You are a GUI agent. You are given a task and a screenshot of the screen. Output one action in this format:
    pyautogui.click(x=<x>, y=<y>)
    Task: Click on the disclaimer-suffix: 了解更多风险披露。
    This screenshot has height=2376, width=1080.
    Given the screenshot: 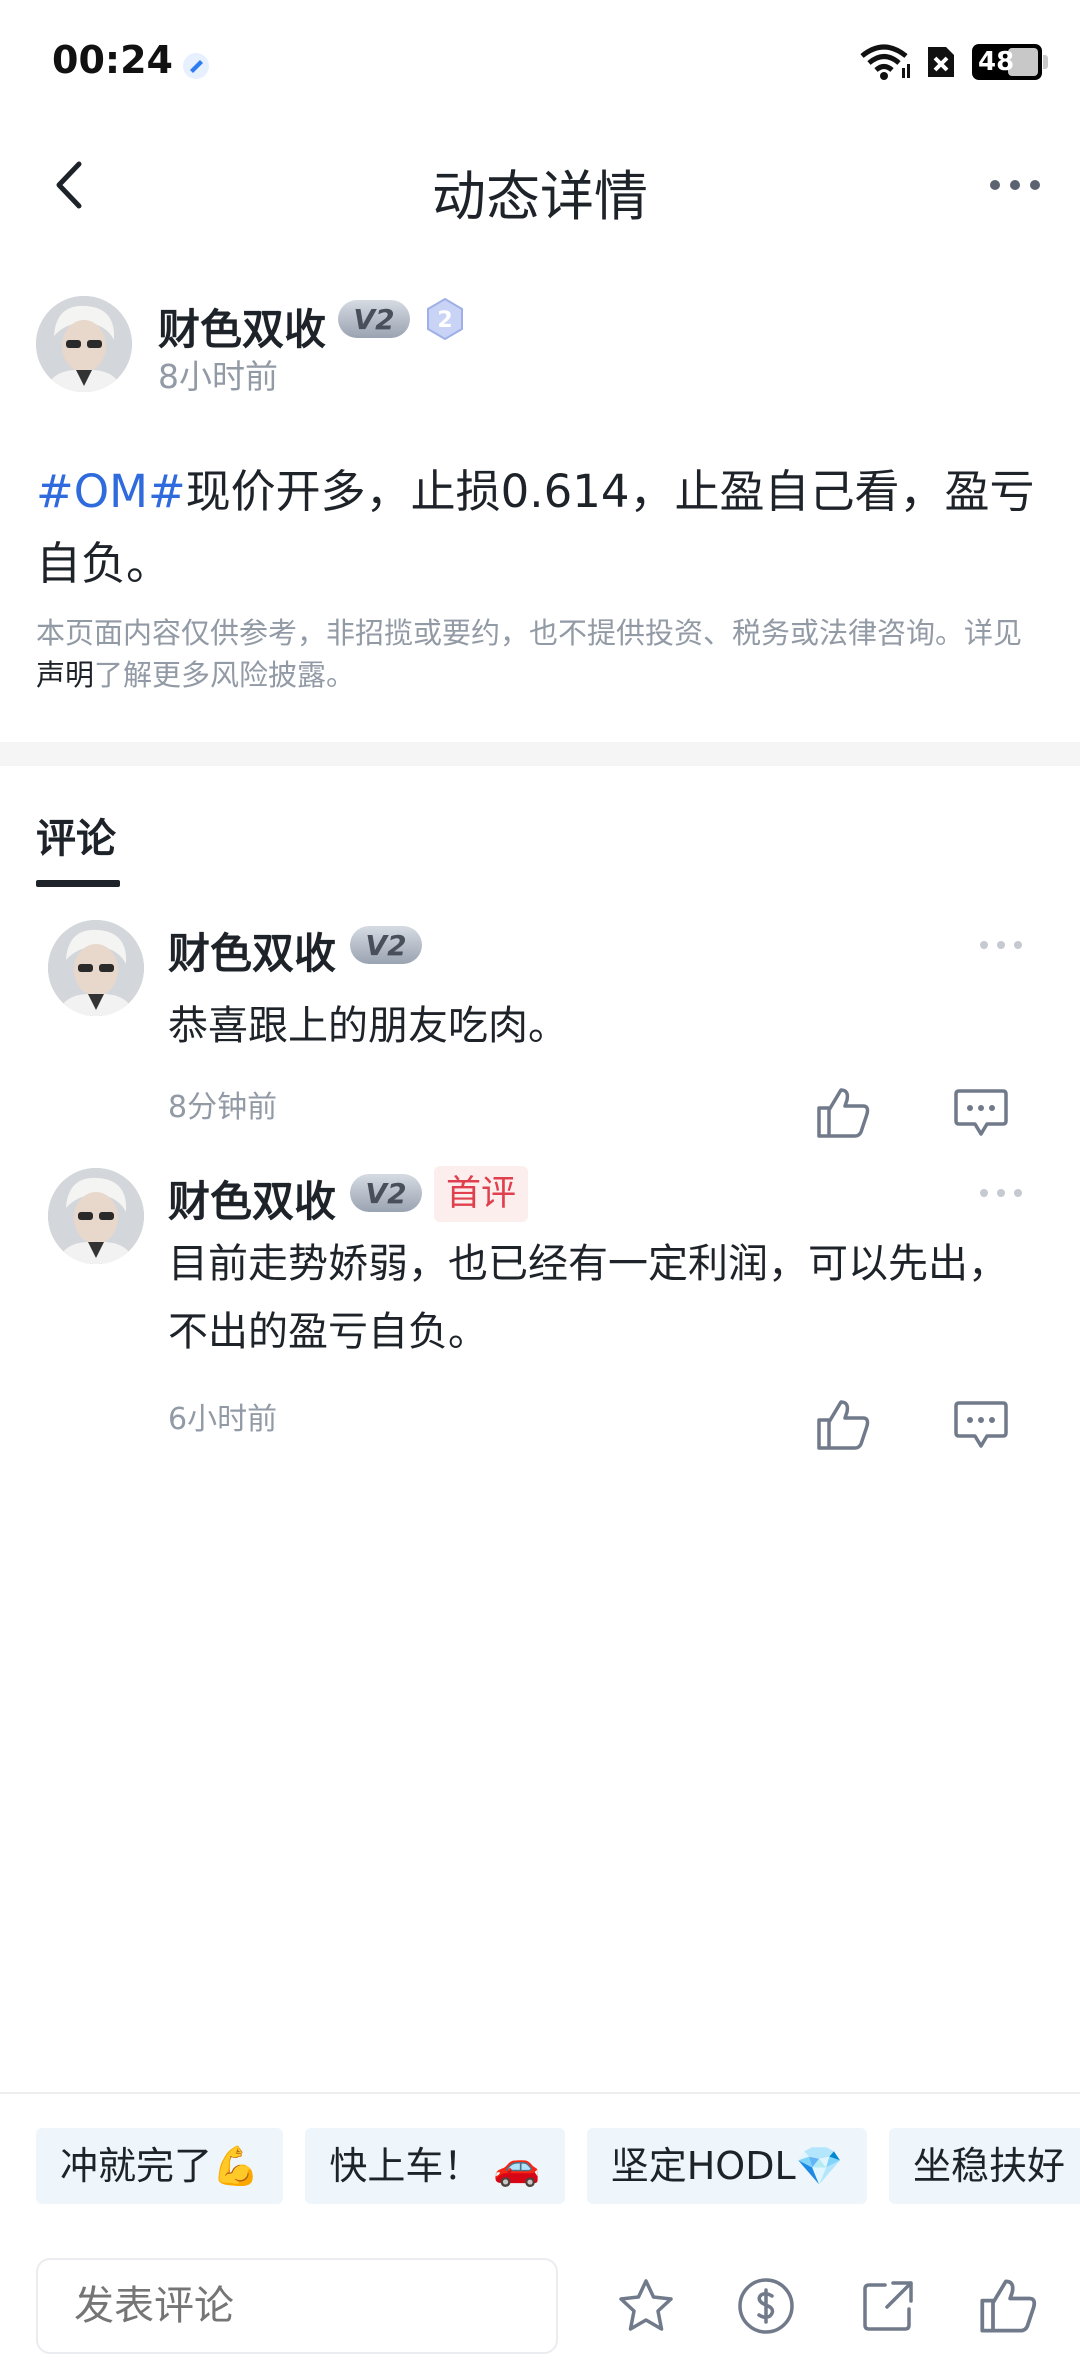 What is the action you would take?
    pyautogui.click(x=225, y=675)
    